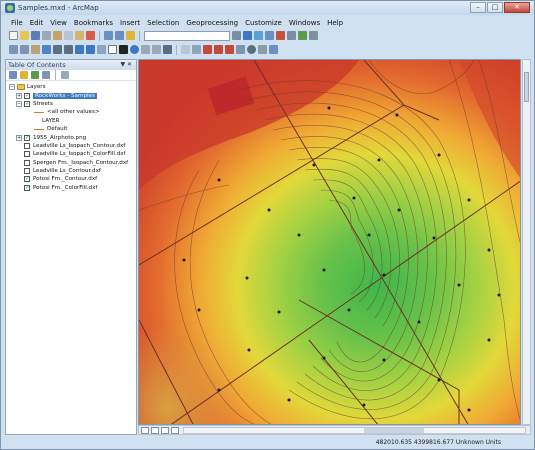 The height and width of the screenshot is (450, 535). I want to click on map-scale-dropdown, so click(187, 35).